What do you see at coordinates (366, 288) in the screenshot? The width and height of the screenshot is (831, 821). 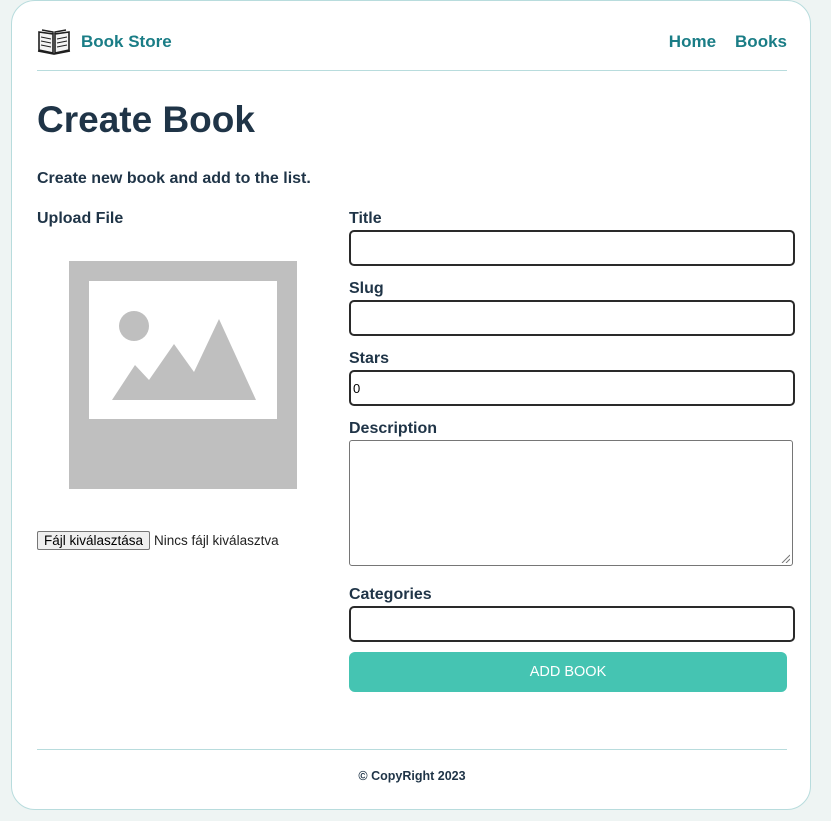 I see `slug-label: Slug` at bounding box center [366, 288].